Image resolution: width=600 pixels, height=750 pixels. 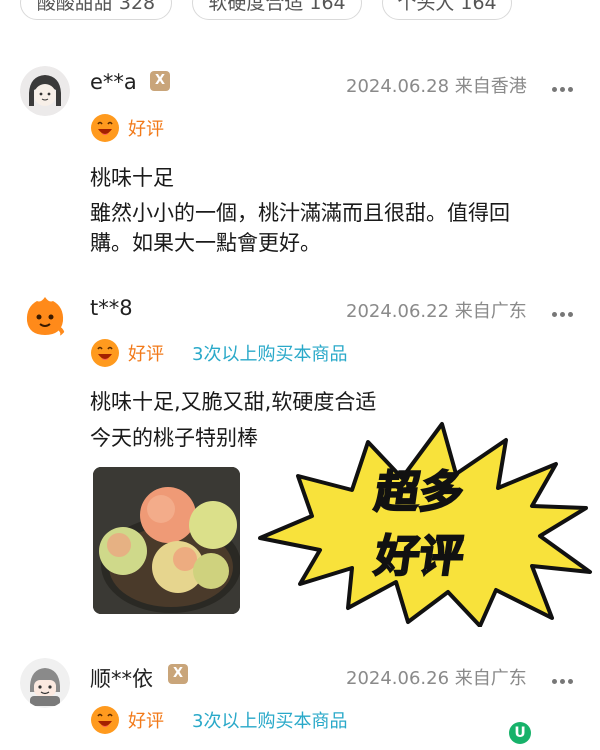 What do you see at coordinates (436, 86) in the screenshot?
I see `review-date-location: 2024.06.28 来自香港` at bounding box center [436, 86].